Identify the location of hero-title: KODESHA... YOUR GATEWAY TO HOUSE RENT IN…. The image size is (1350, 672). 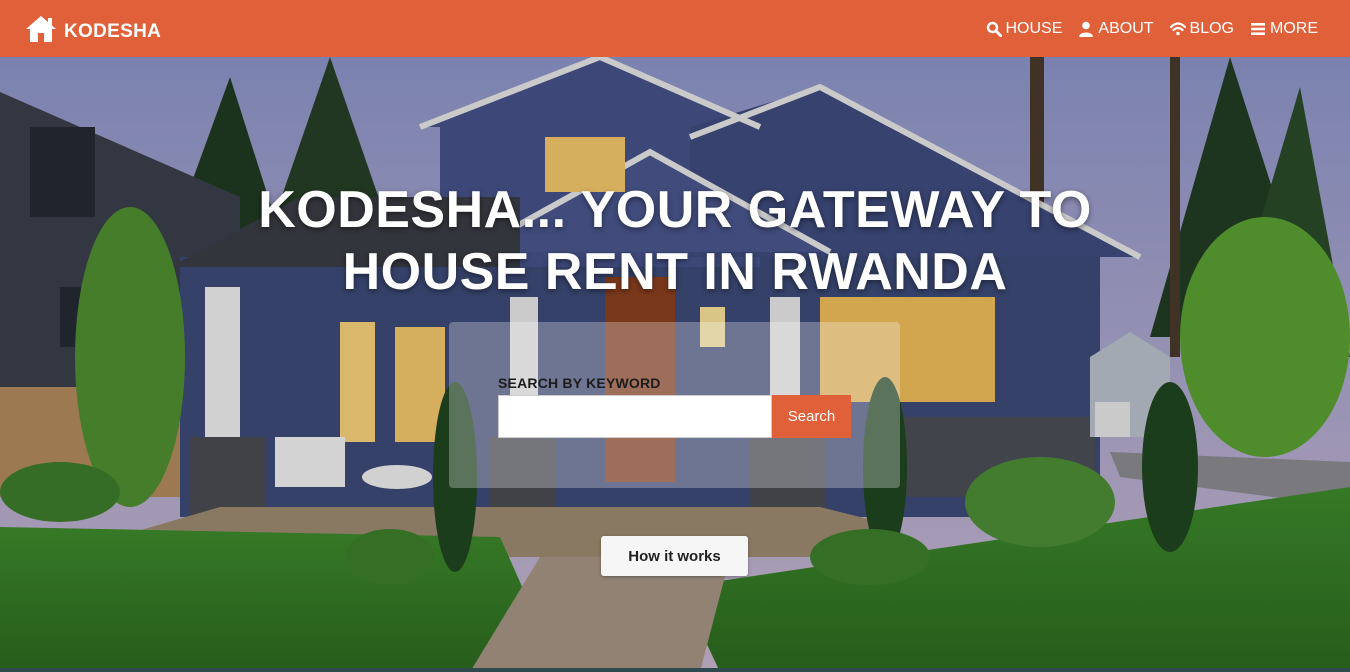
(675, 241).